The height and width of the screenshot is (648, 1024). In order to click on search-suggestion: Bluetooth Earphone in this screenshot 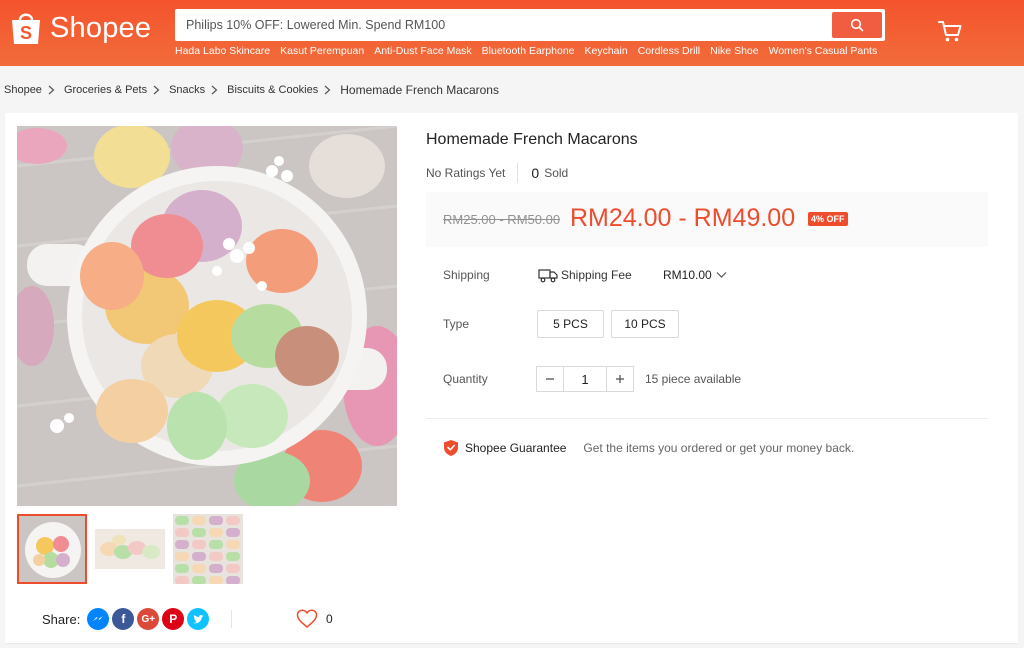, I will do `click(528, 51)`.